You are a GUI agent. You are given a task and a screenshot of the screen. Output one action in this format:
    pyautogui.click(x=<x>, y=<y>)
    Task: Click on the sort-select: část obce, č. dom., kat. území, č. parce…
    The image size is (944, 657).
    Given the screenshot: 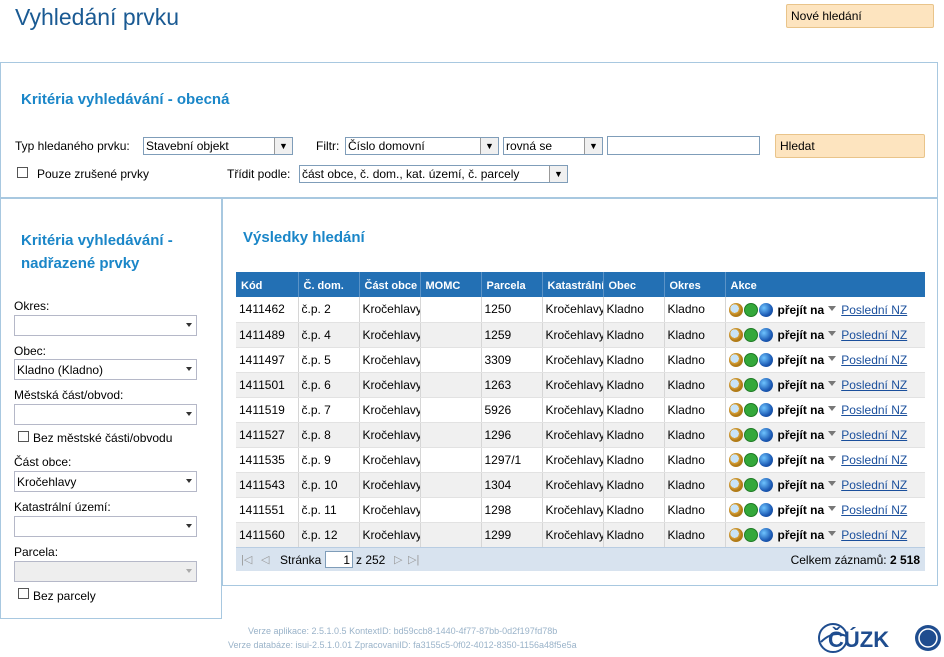 What is the action you would take?
    pyautogui.click(x=433, y=174)
    